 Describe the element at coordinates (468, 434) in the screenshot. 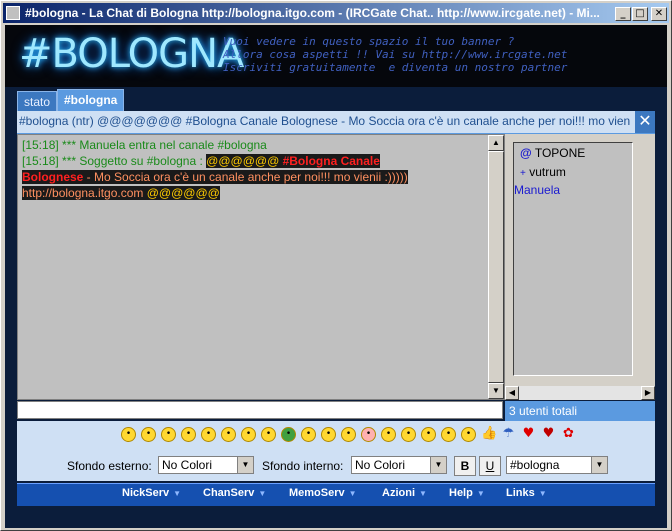

I see `smirk-icon: •` at that location.